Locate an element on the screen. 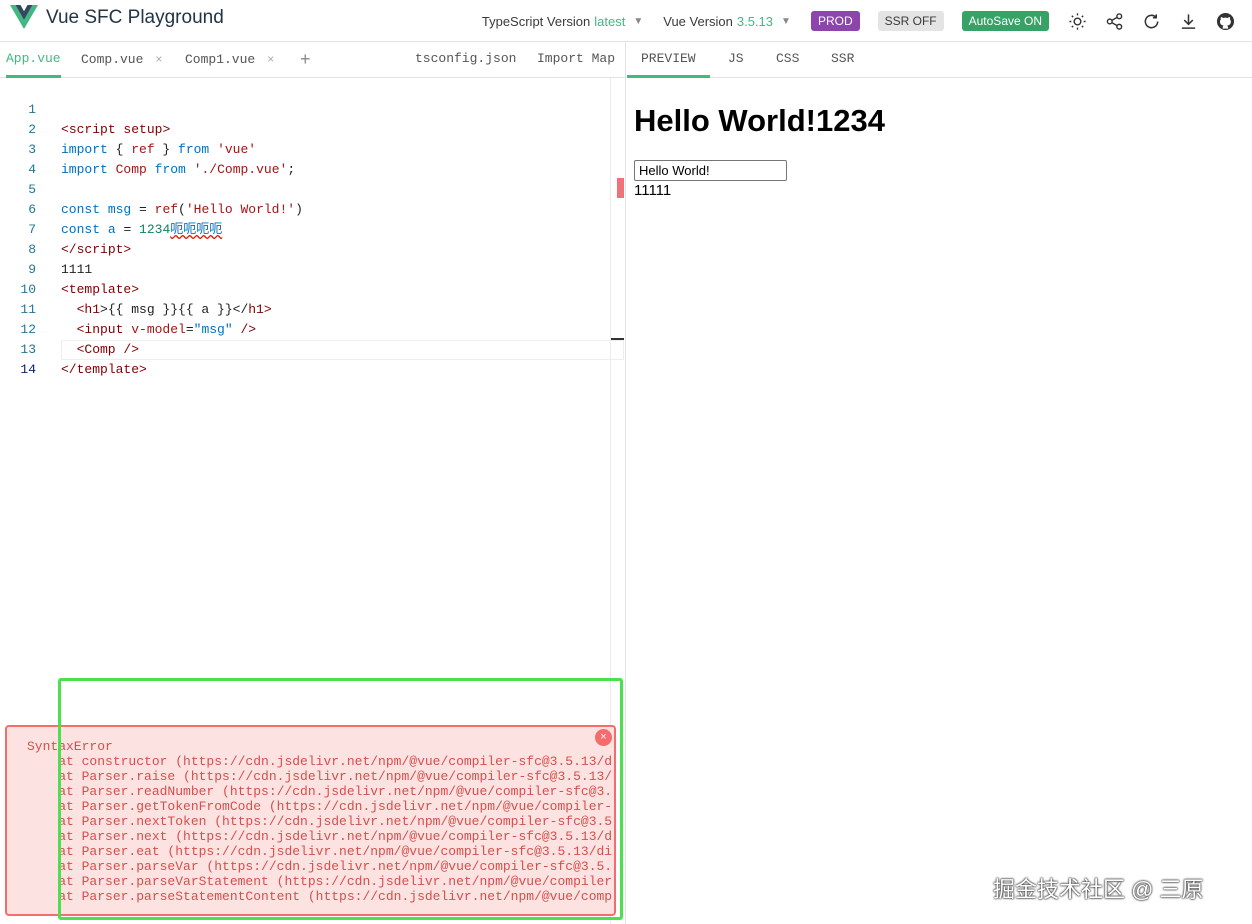  ssr-toggle-button: SSR OFF is located at coordinates (910, 21).